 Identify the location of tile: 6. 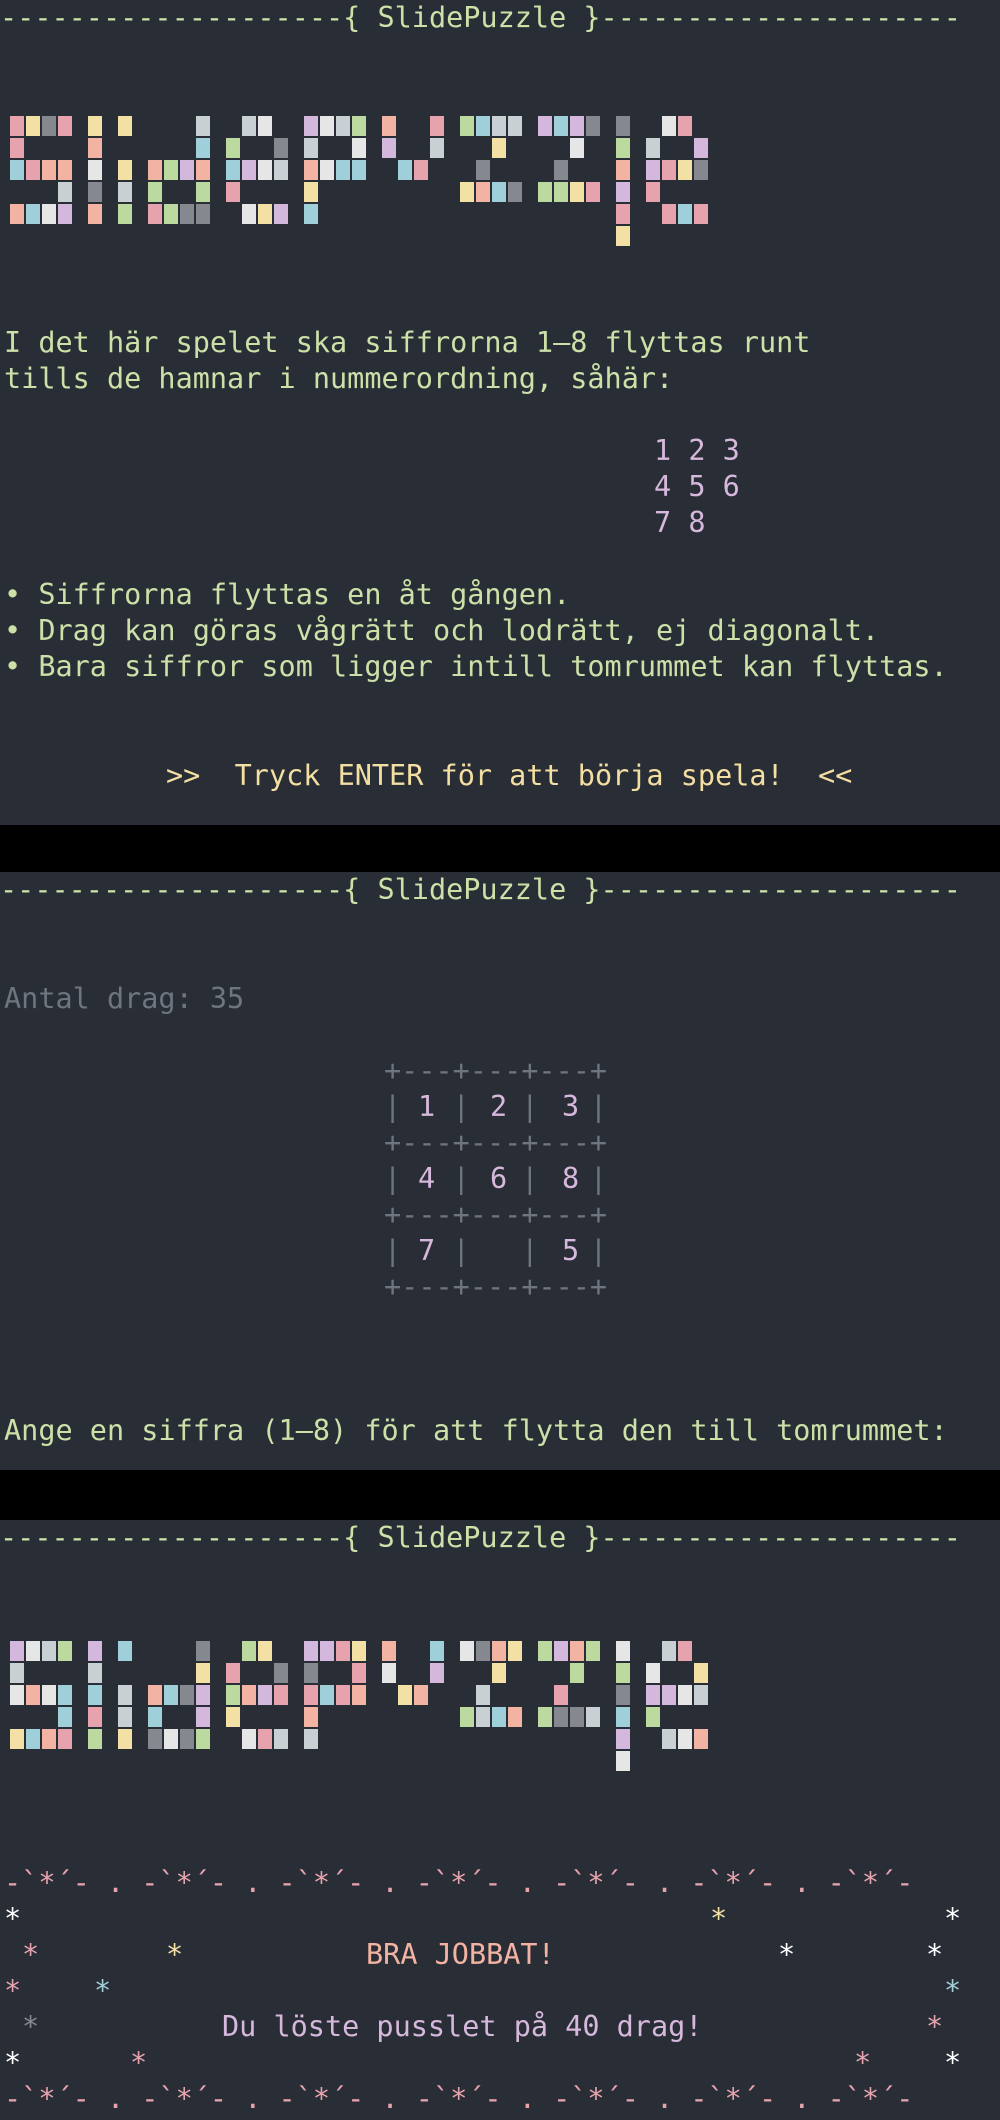
(498, 1179).